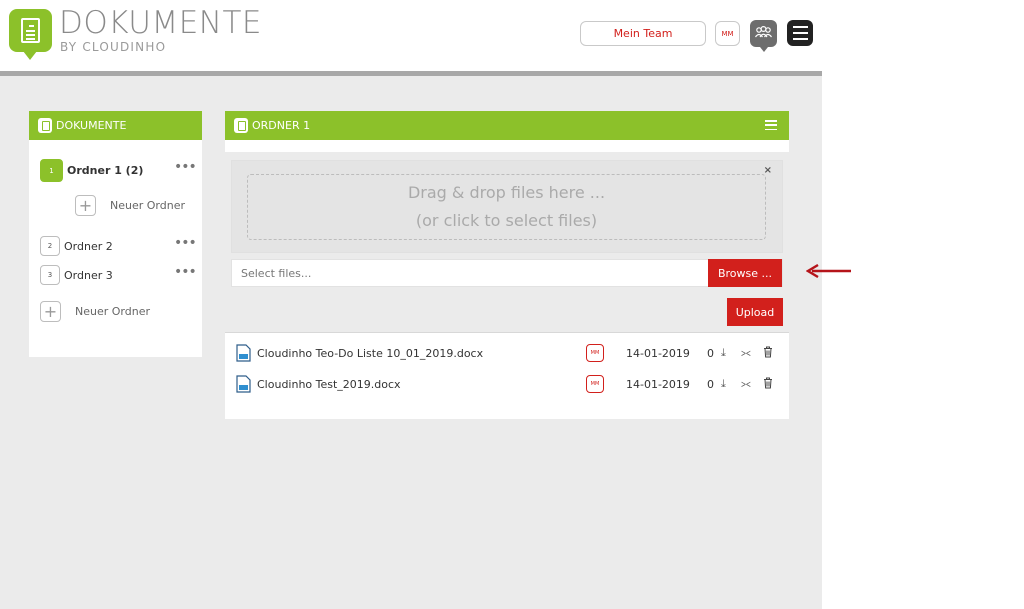 The image size is (1024, 609). I want to click on folders-panel-header: DOKUMENTE, so click(115, 125).